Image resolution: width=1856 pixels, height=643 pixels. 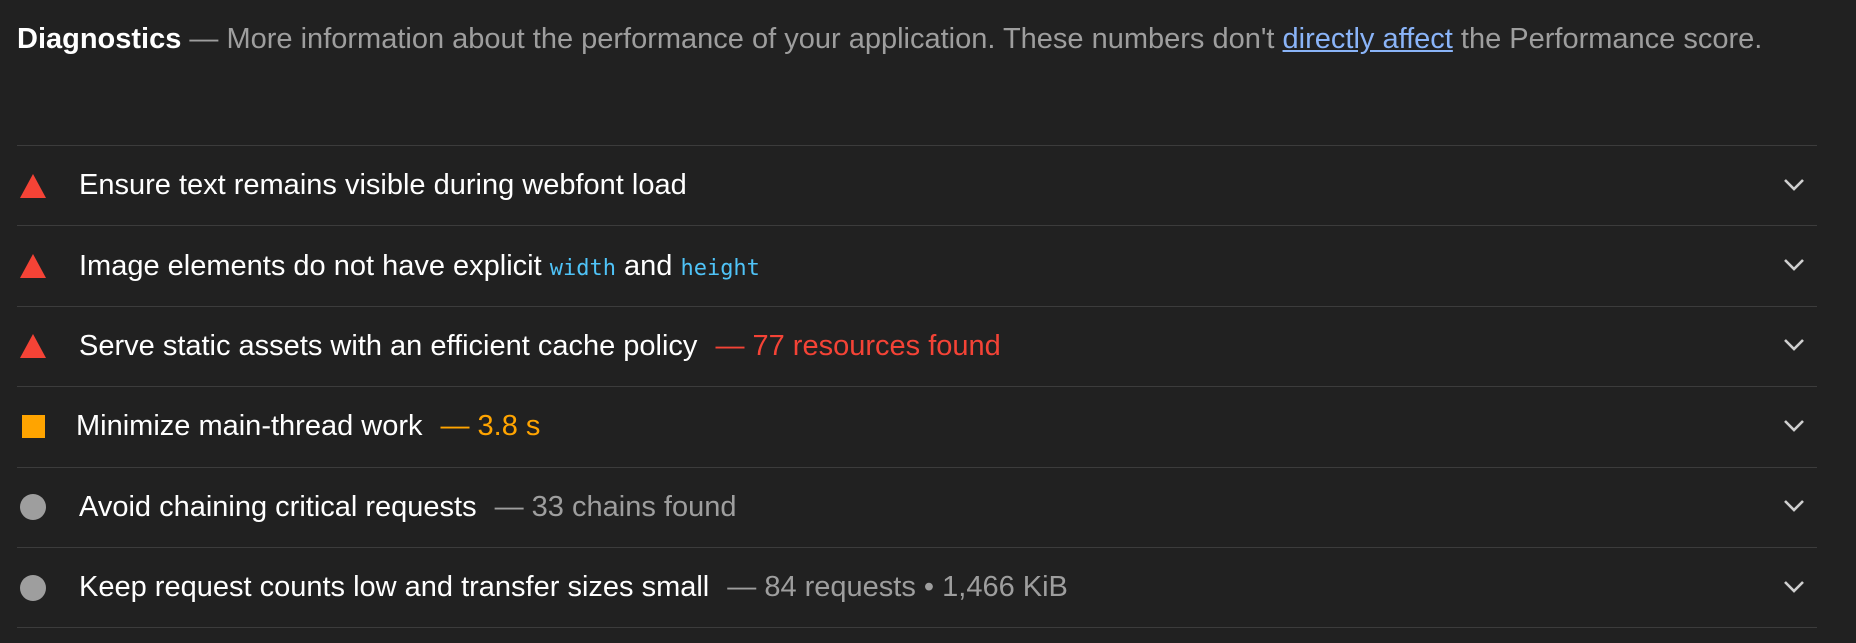 What do you see at coordinates (720, 268) in the screenshot?
I see `code-height: height` at bounding box center [720, 268].